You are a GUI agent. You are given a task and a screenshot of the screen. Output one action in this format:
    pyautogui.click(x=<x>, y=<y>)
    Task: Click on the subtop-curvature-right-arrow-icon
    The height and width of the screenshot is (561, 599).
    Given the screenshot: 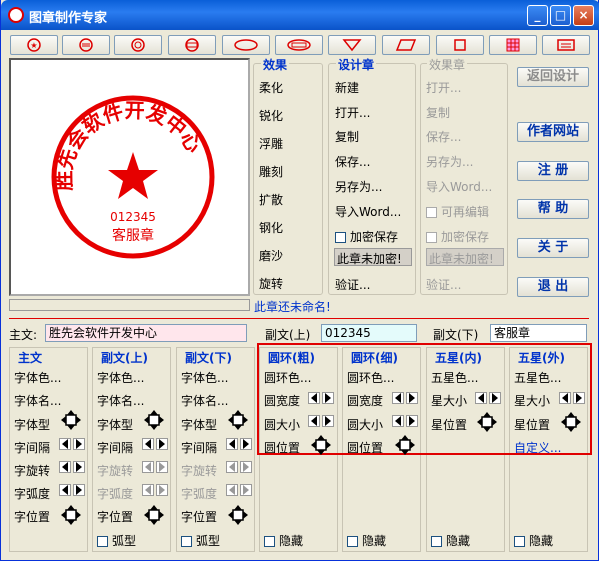 What is the action you would take?
    pyautogui.click(x=162, y=490)
    